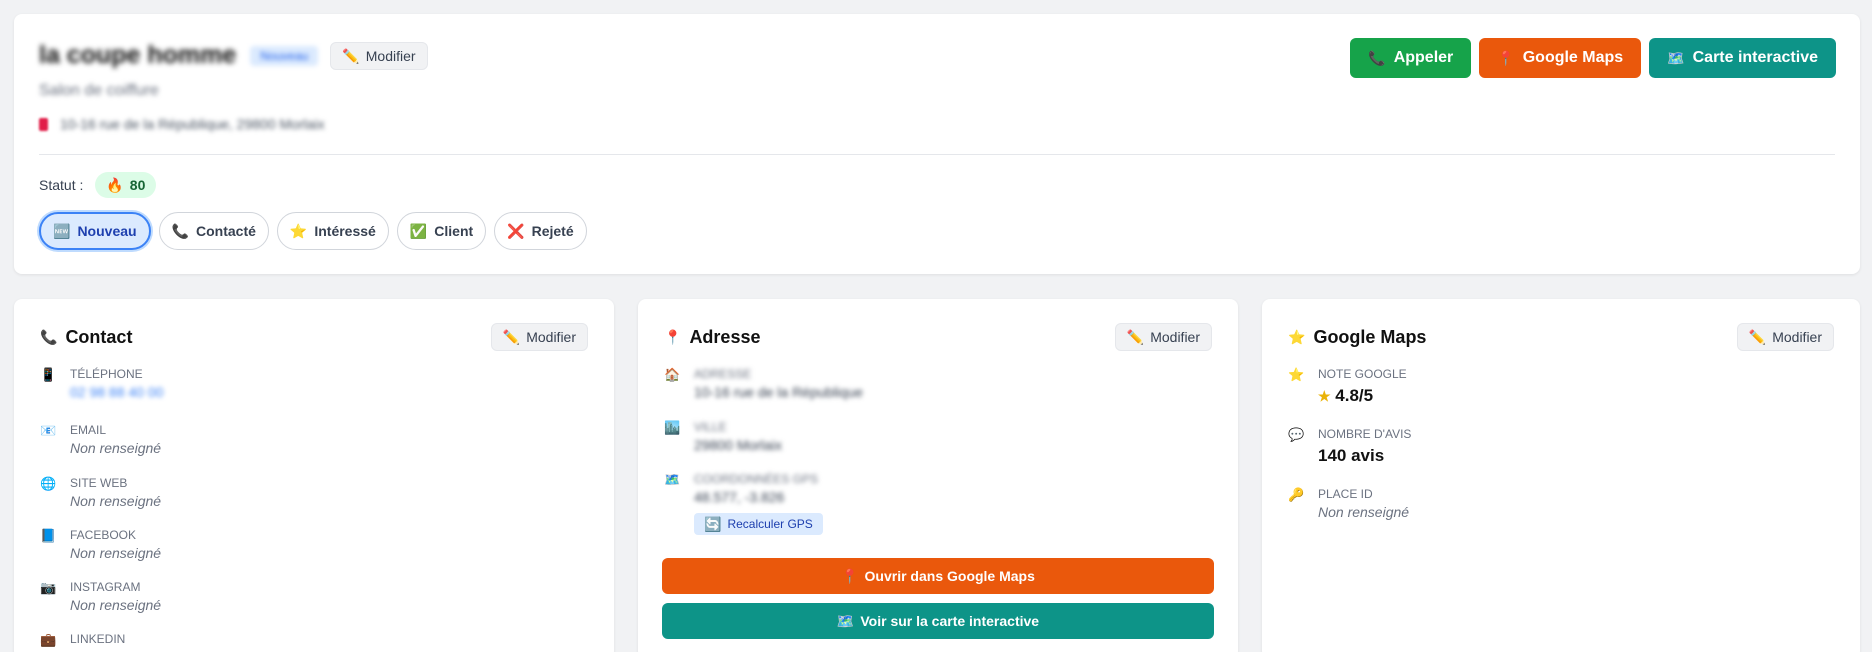 The height and width of the screenshot is (652, 1872). I want to click on rating-field: ⭐ Note Google ★ 4.8/5, so click(1347, 386).